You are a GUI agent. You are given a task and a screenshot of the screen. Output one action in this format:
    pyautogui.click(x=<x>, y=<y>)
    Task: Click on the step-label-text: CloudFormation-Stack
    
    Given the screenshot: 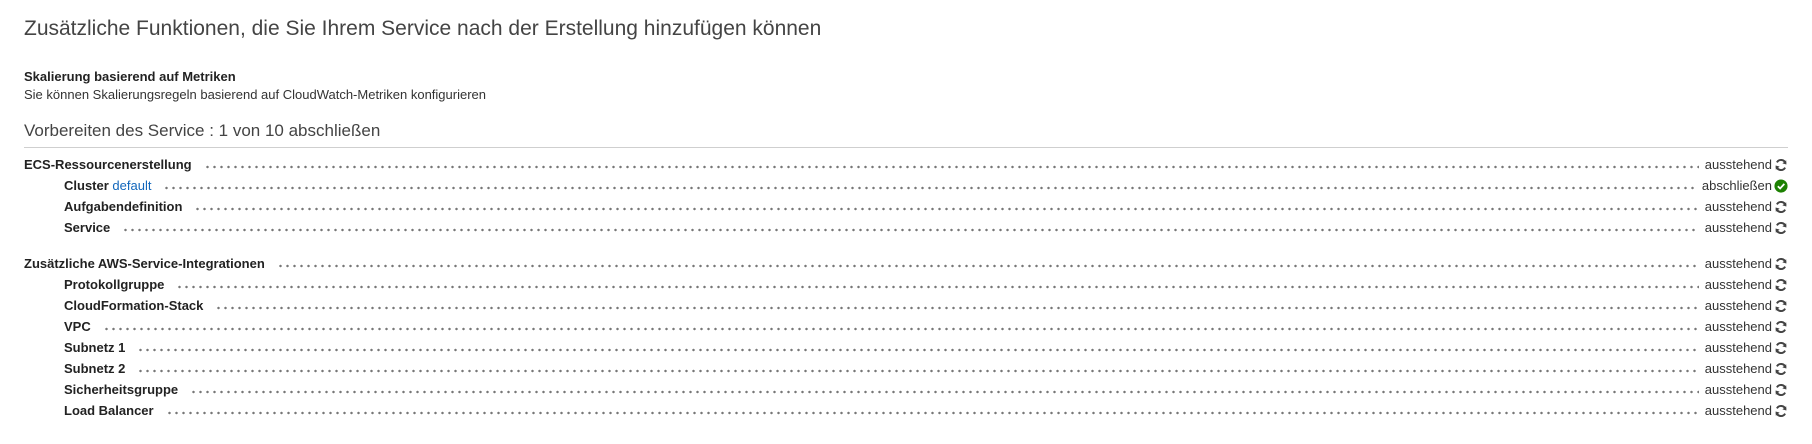 What is the action you would take?
    pyautogui.click(x=134, y=305)
    